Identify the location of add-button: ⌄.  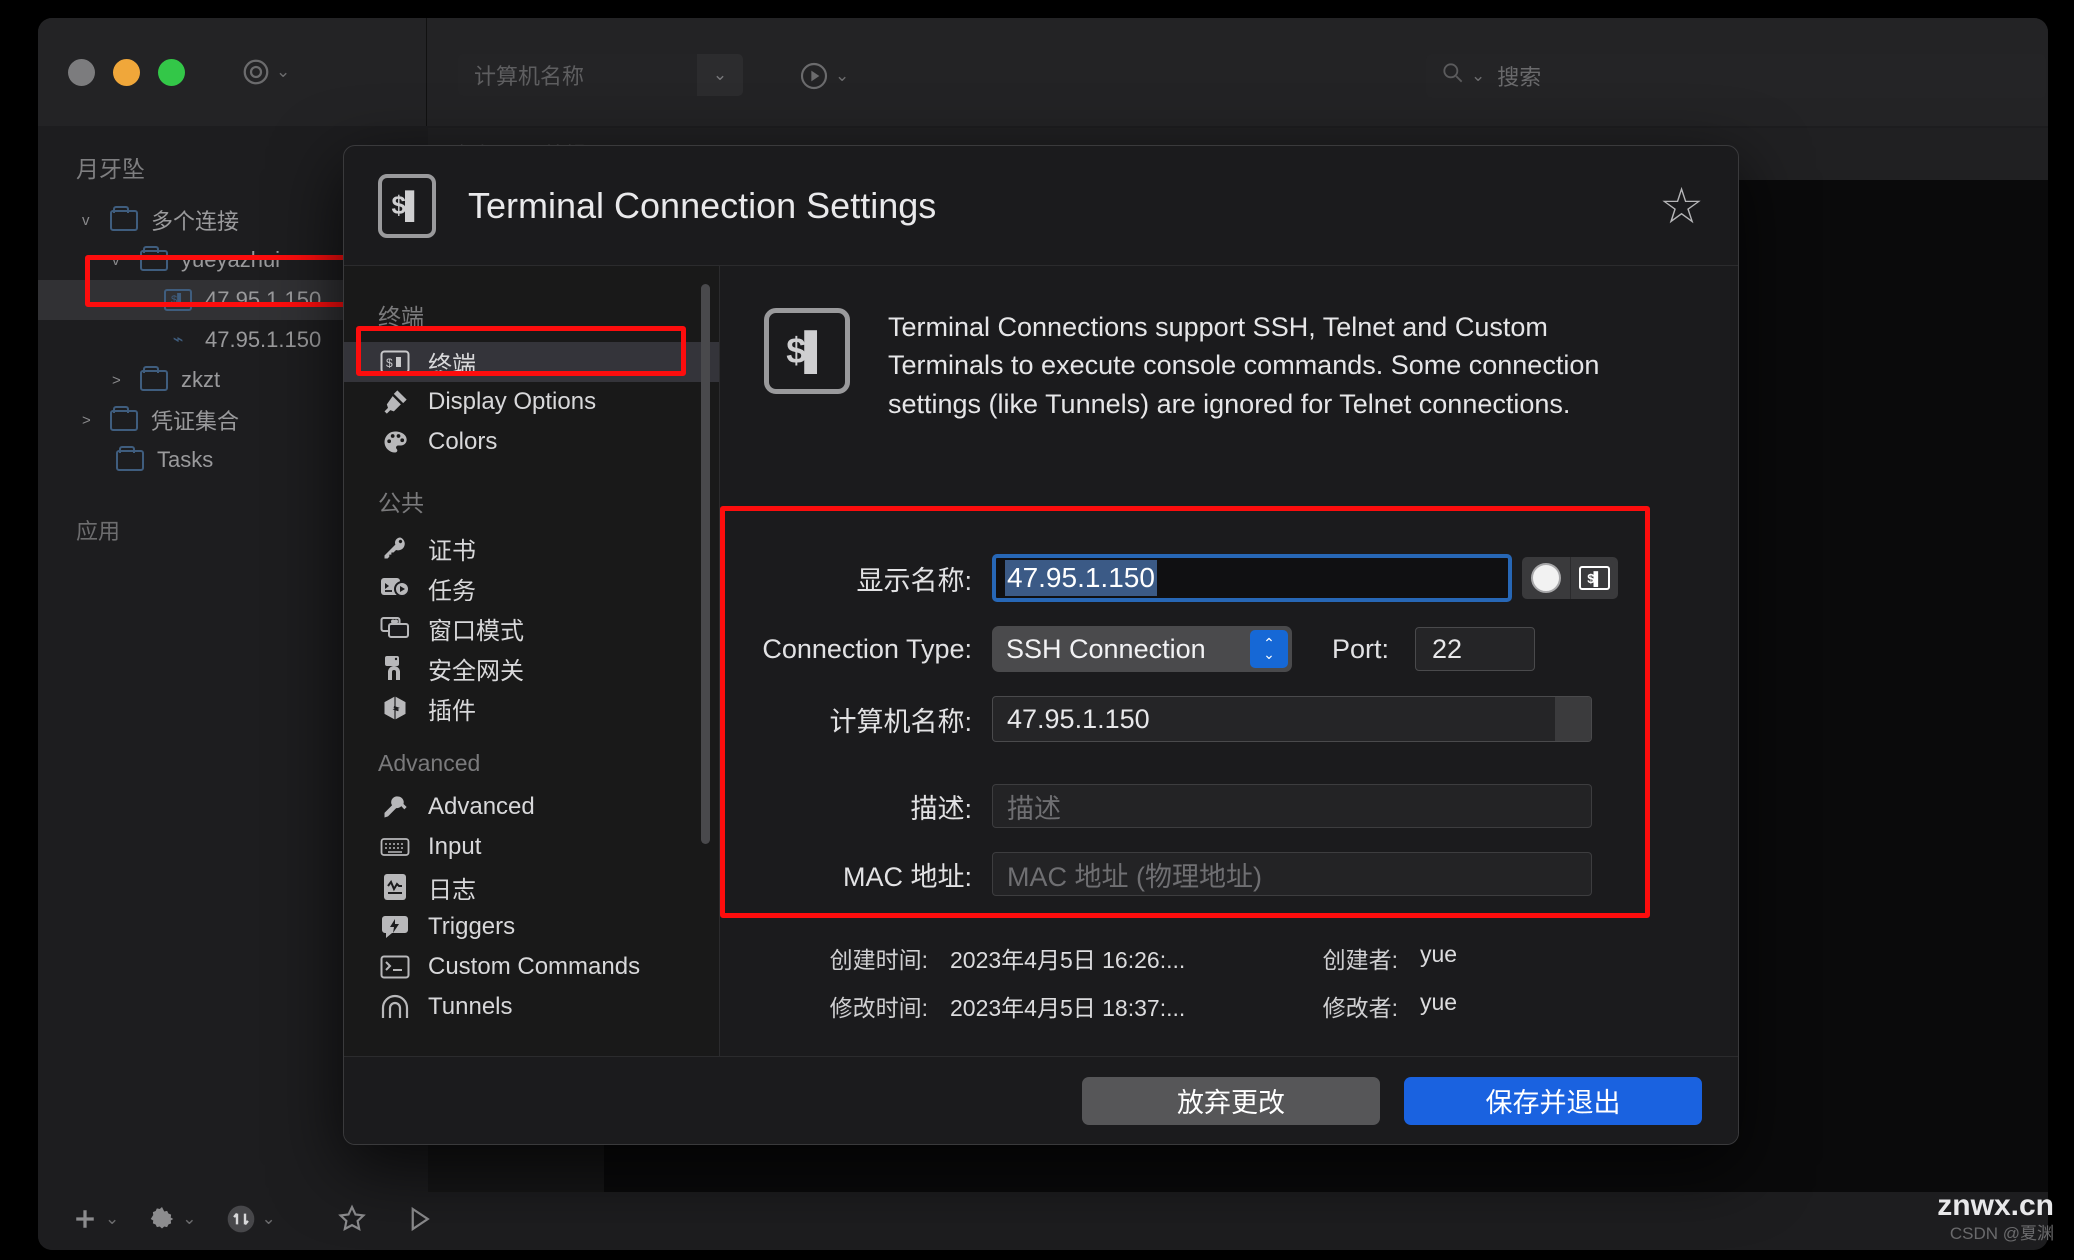
(94, 1219).